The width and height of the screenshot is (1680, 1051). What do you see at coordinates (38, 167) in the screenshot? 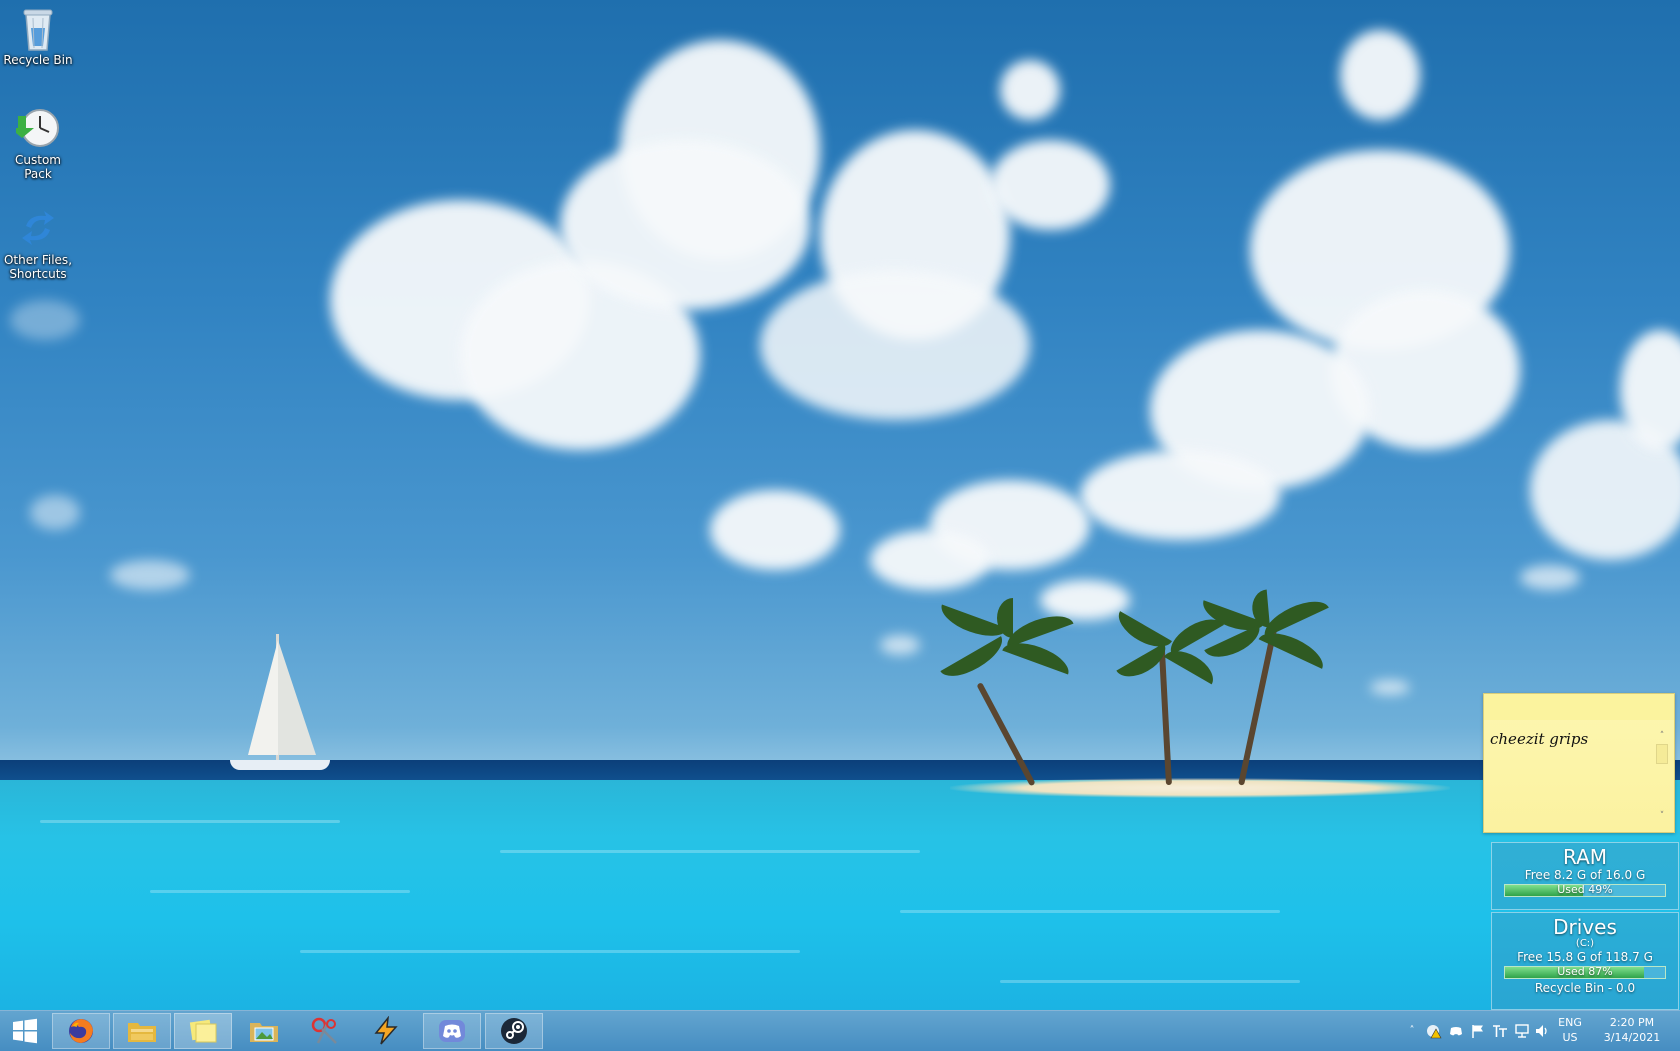
I see `desktop-icon-label: Custom Pack` at bounding box center [38, 167].